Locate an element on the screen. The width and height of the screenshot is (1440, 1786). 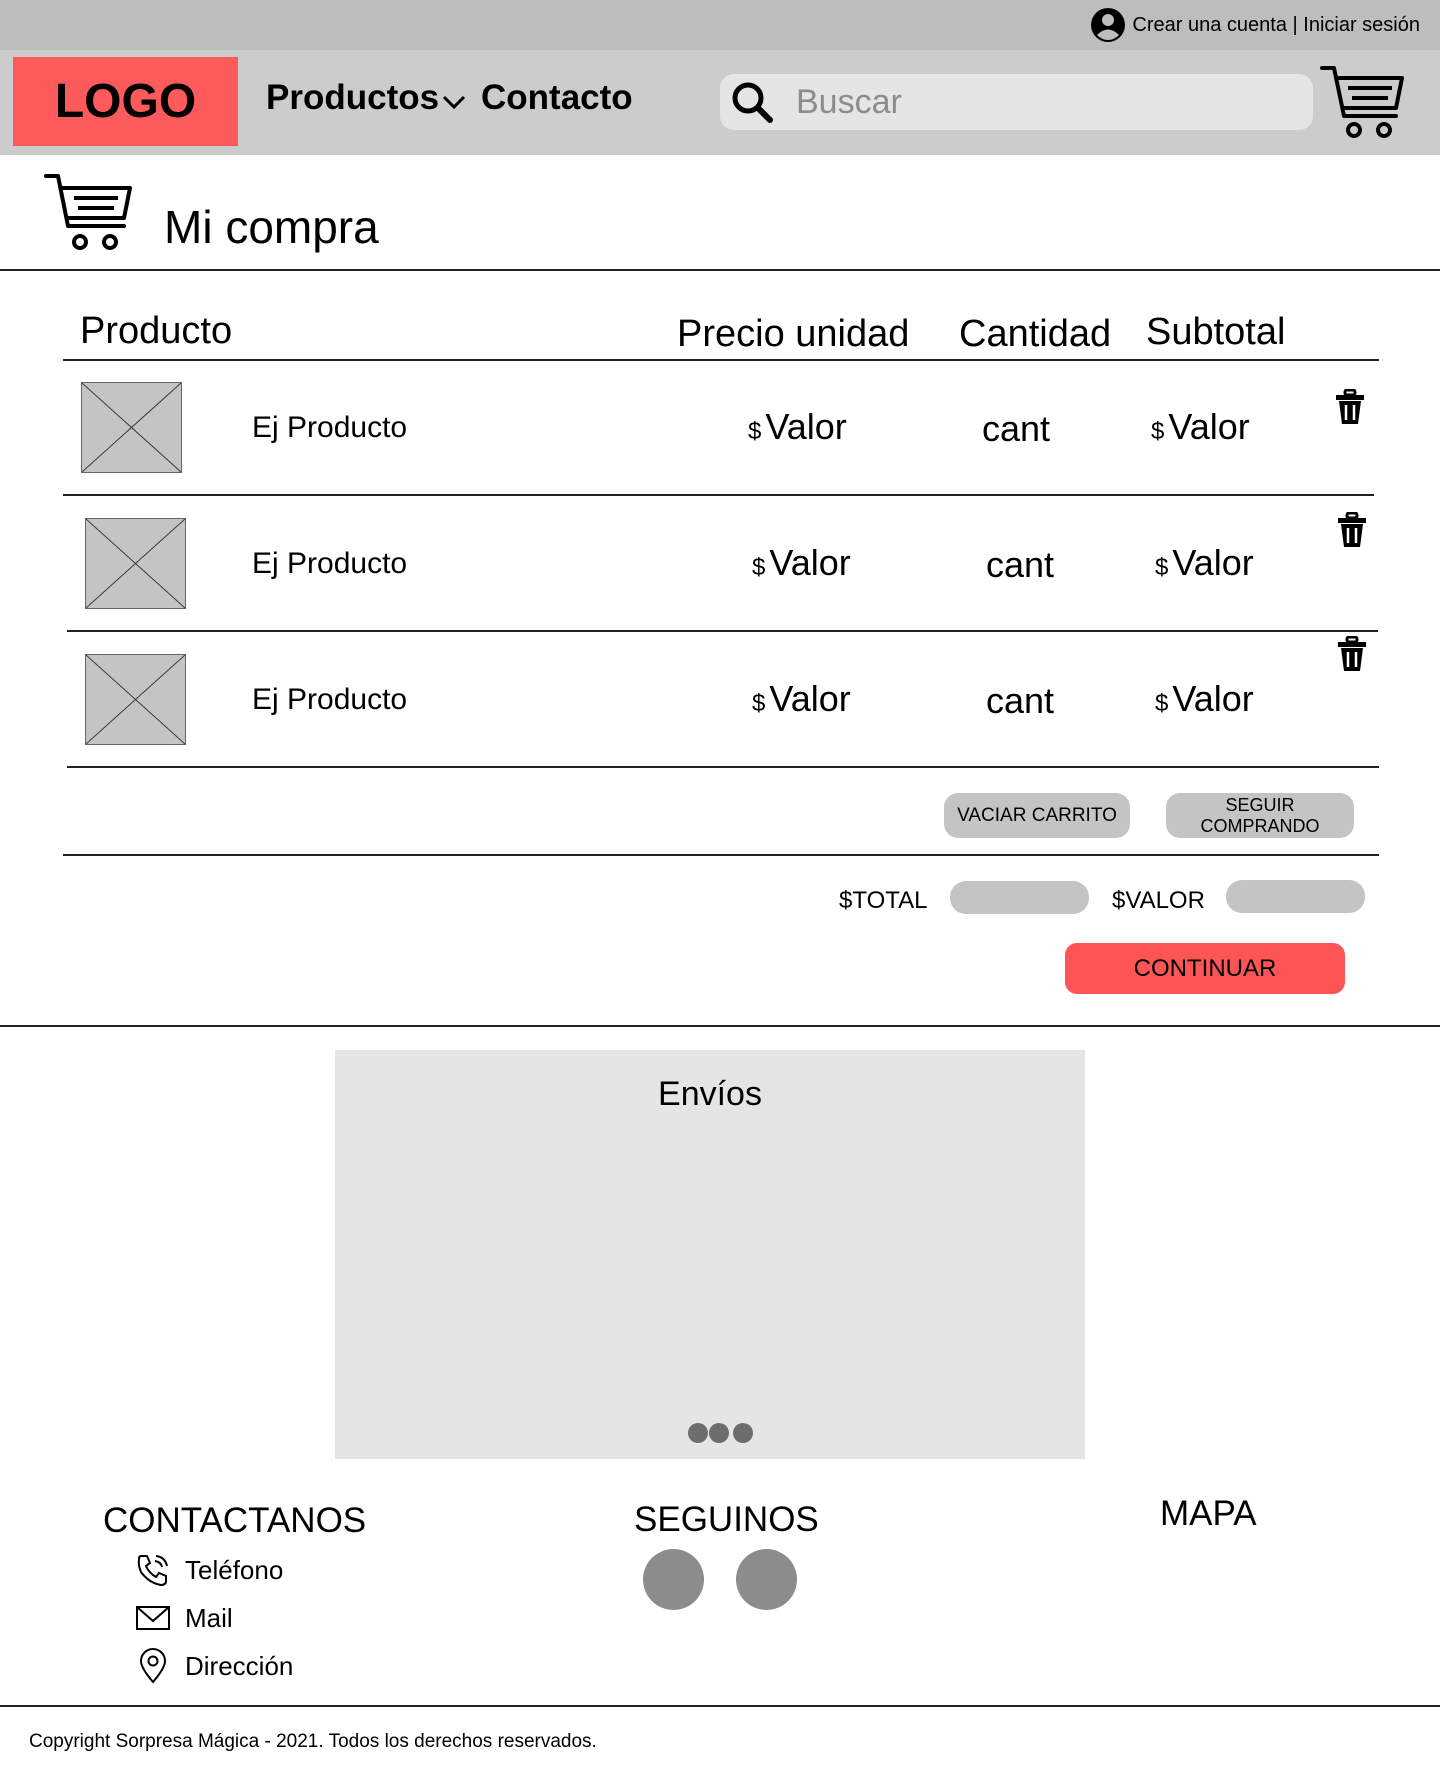
value-label: $VALOR is located at coordinates (1158, 900).